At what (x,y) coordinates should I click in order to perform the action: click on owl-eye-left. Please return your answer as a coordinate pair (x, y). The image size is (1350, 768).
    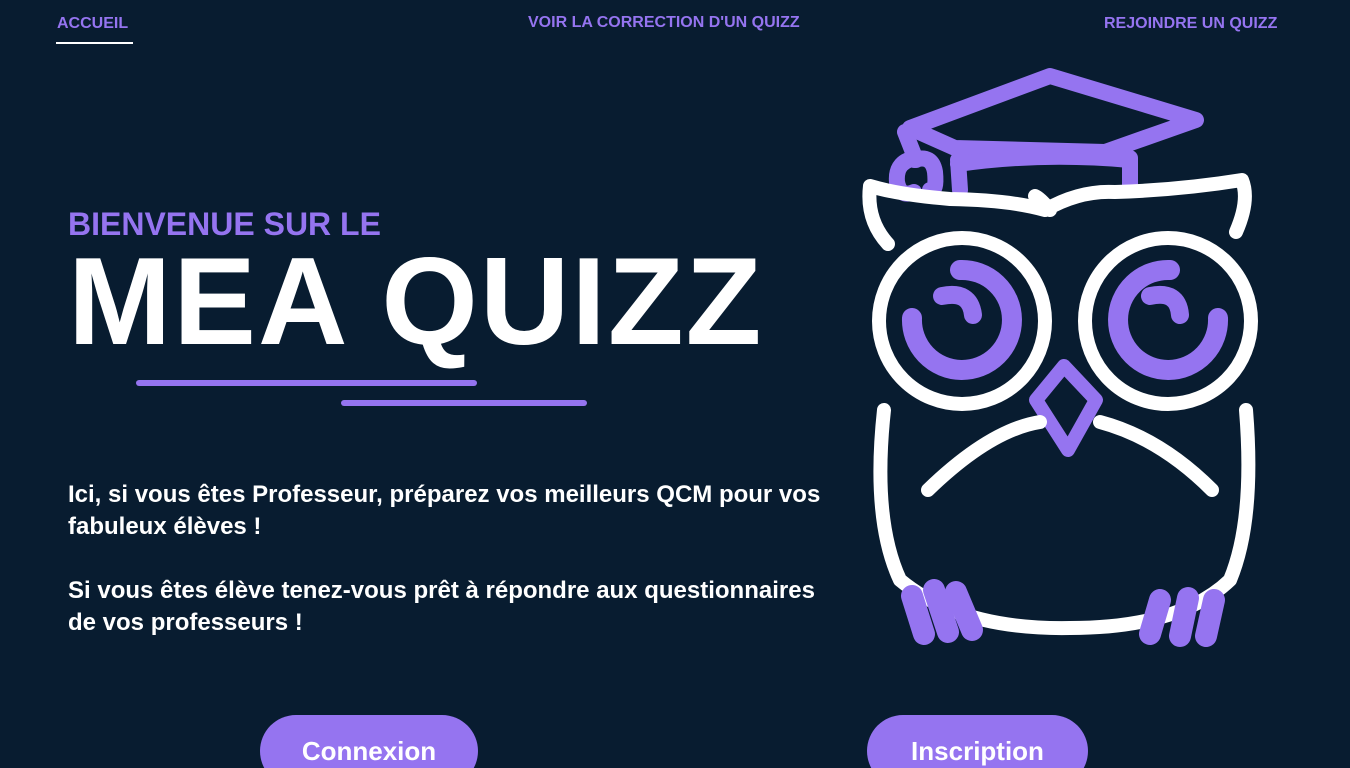
    Looking at the image, I should click on (962, 321).